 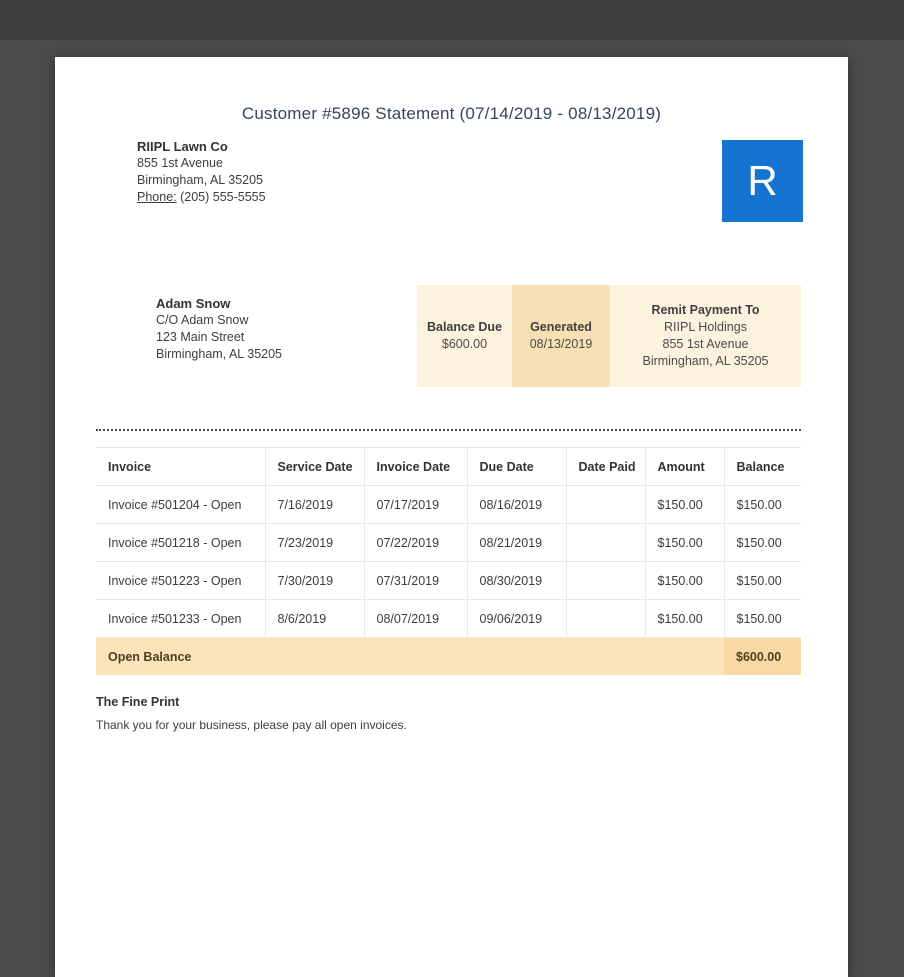 What do you see at coordinates (416, 466) in the screenshot?
I see `column-header-invoice-date: Invoice Date` at bounding box center [416, 466].